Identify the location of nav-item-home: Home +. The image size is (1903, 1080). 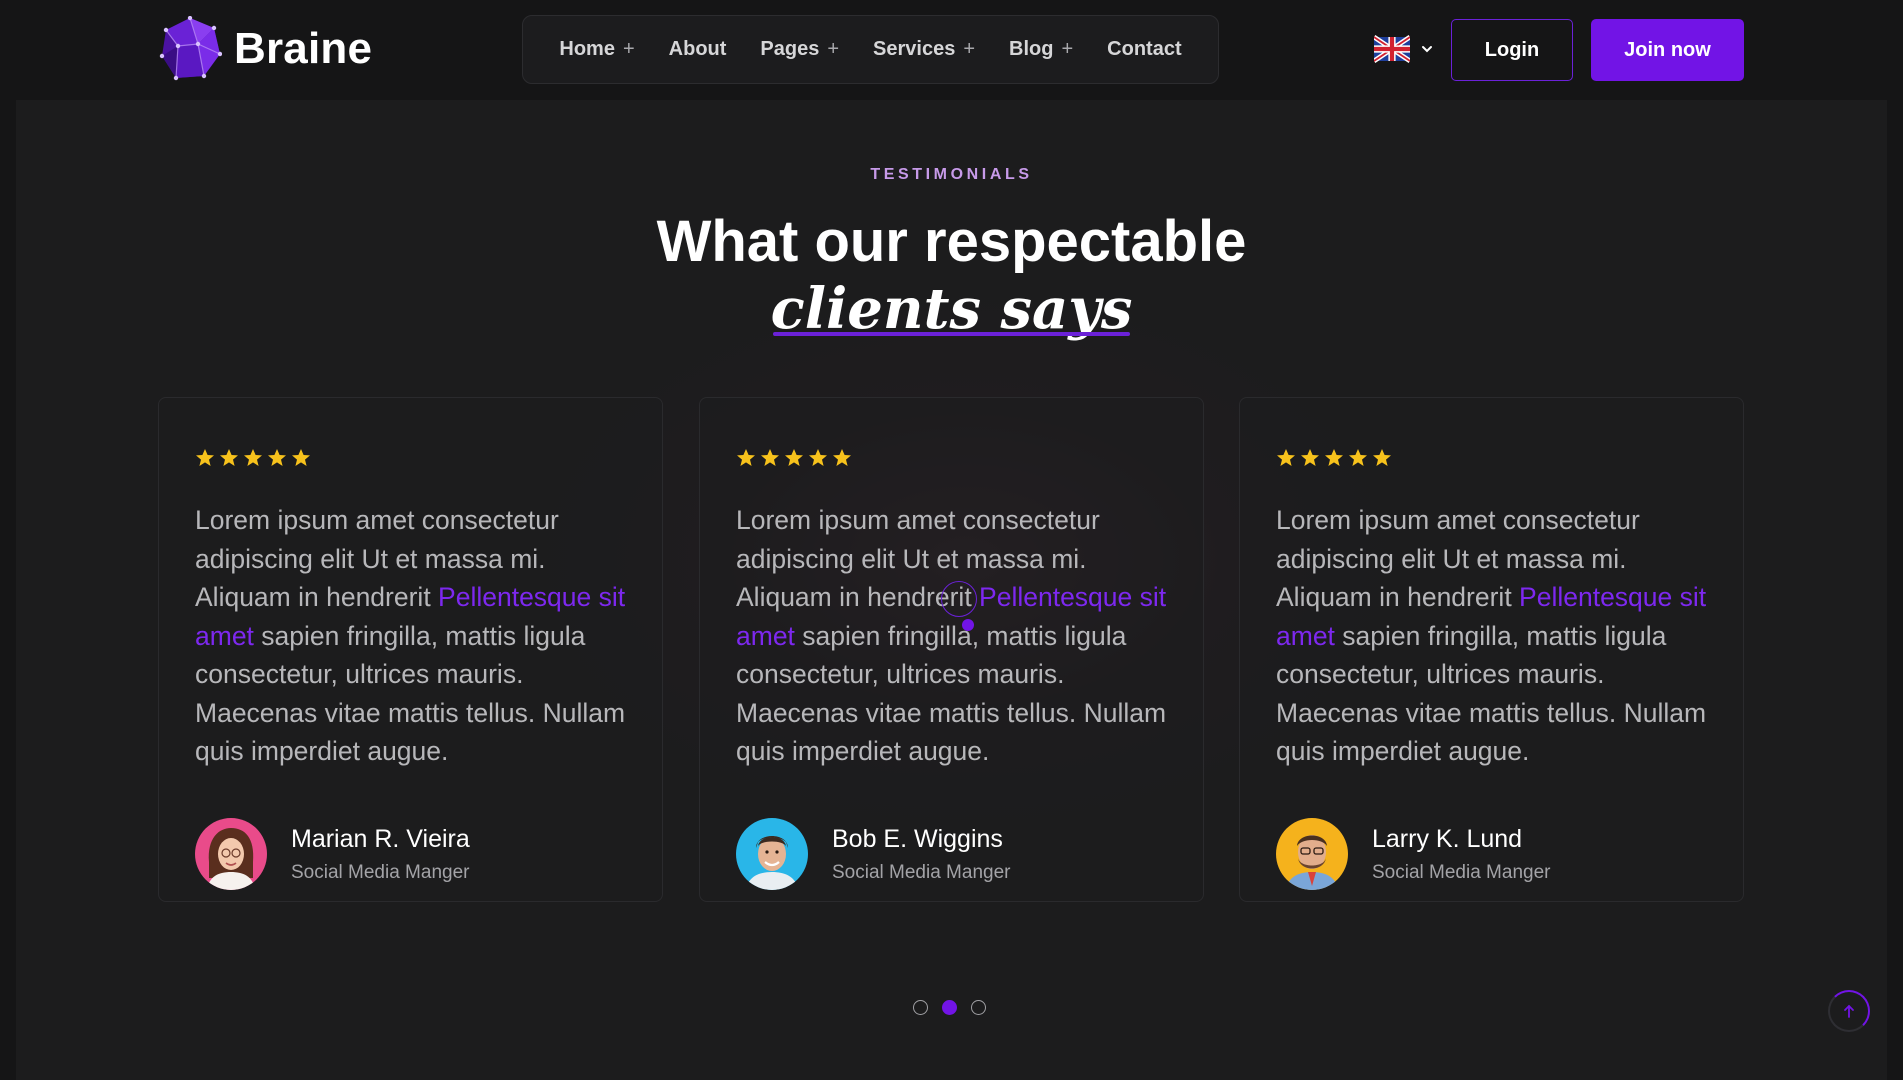
(596, 49).